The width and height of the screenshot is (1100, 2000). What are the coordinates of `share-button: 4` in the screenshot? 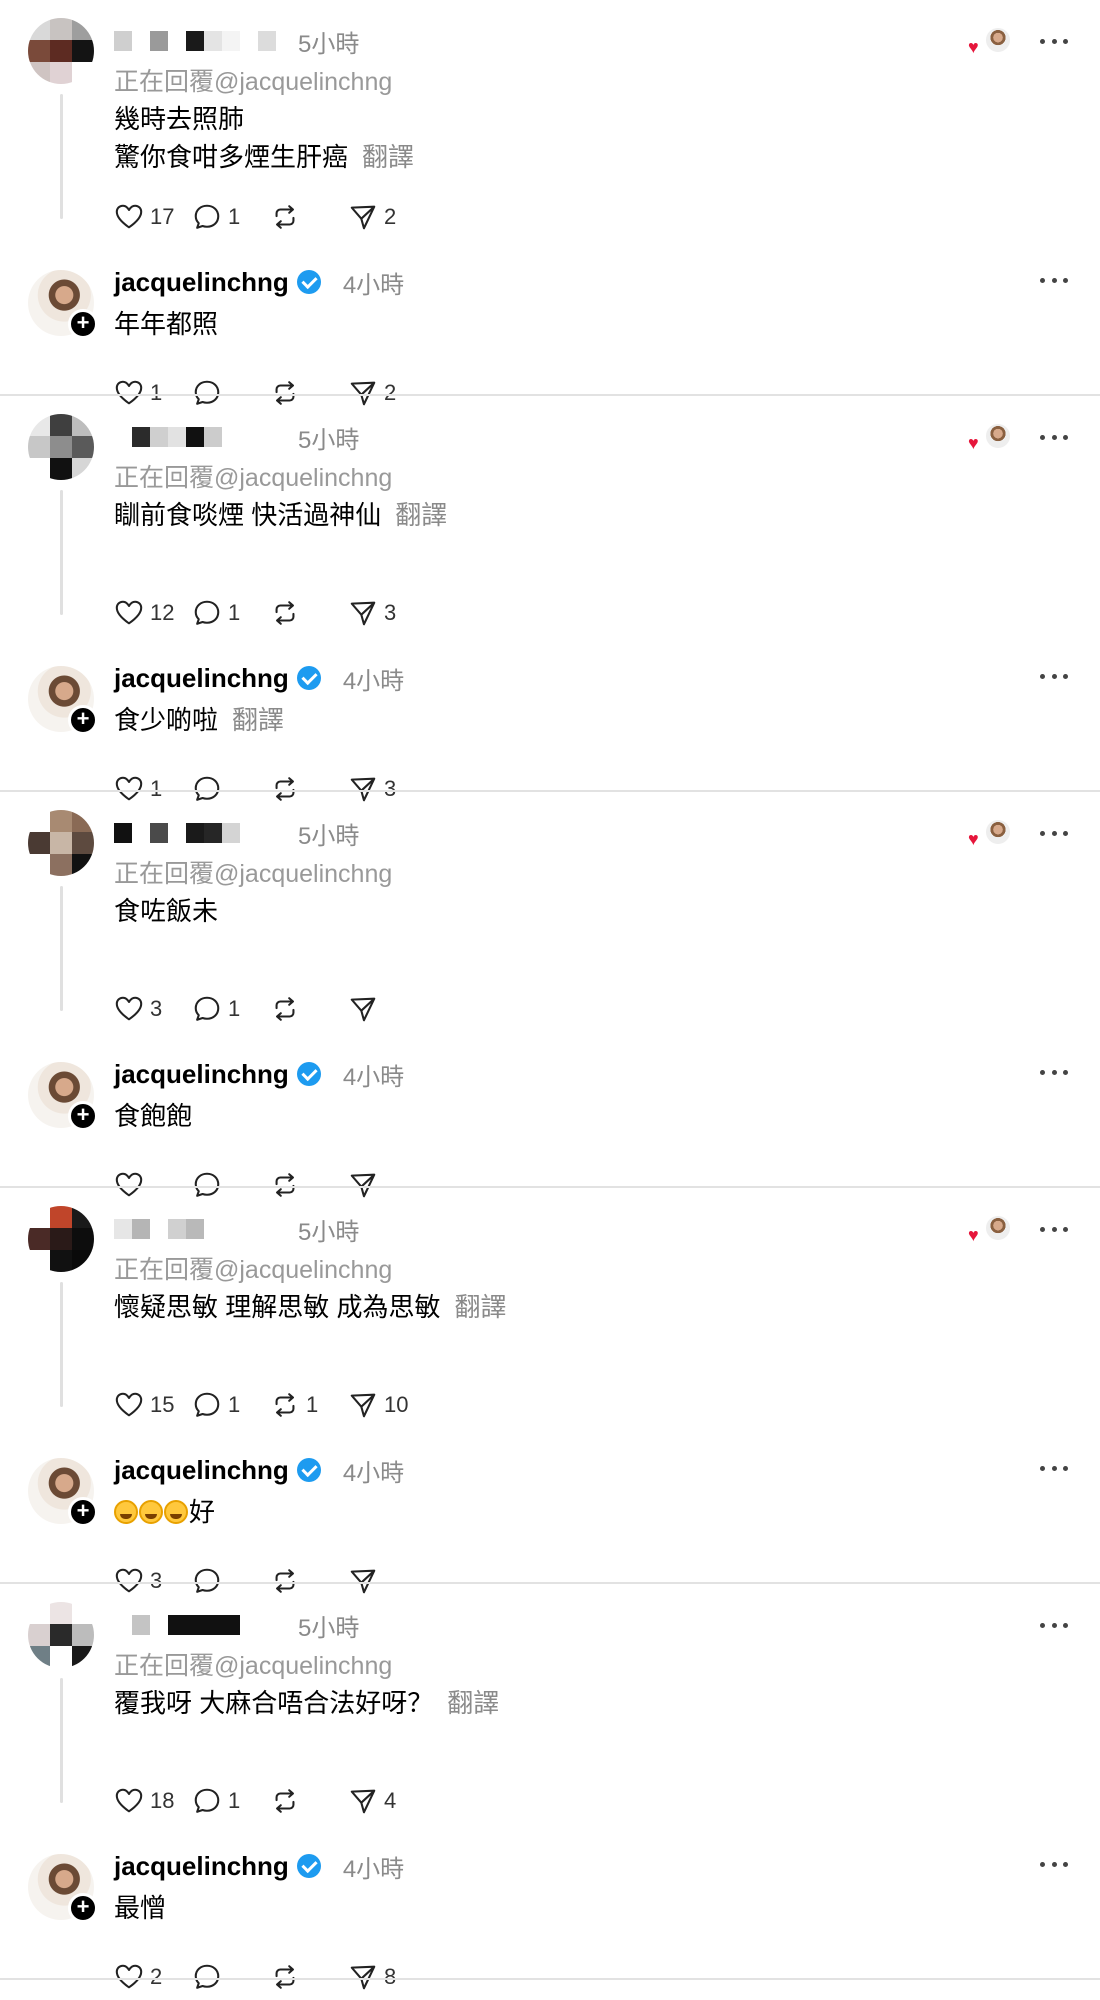 It's located at (386, 1801).